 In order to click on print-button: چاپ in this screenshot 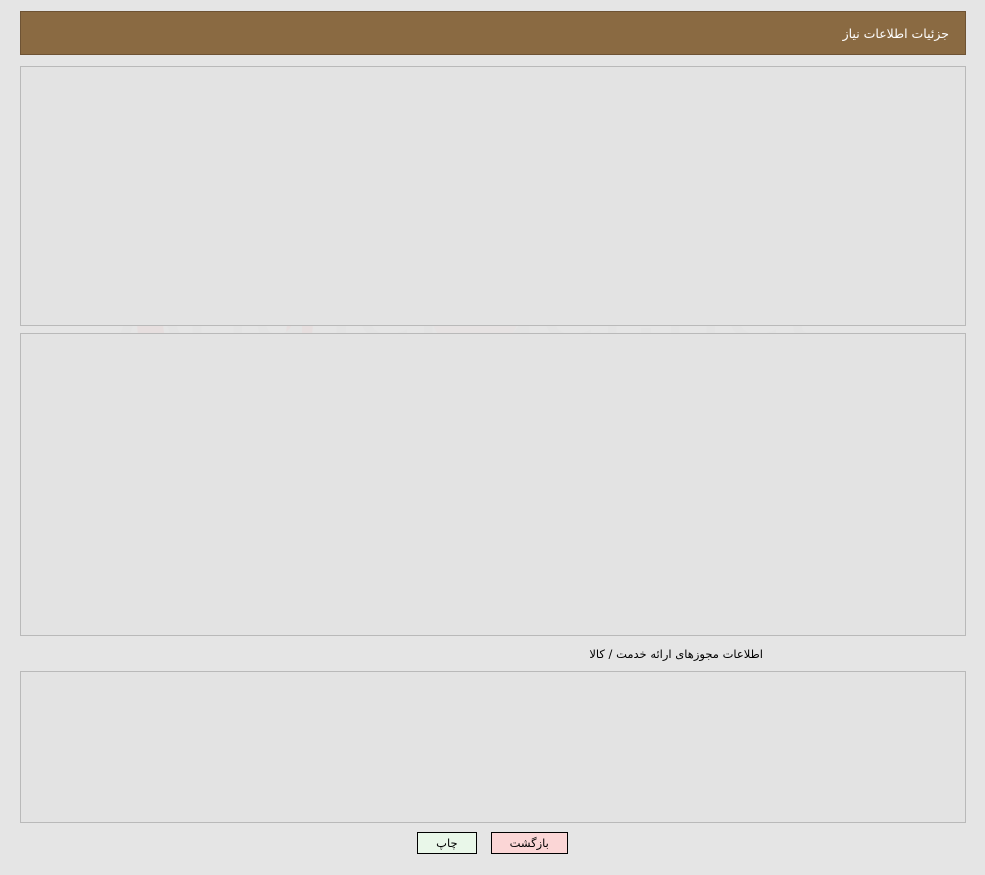, I will do `click(447, 843)`.